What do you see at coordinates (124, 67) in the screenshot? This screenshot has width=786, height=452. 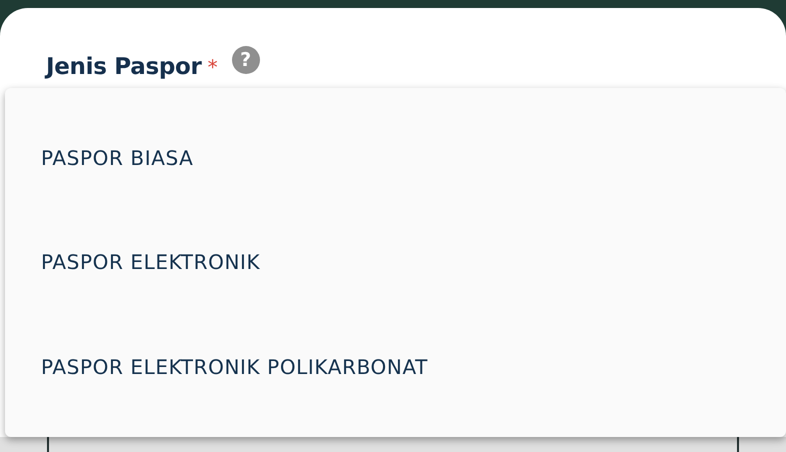 I see `field-label: Jenis Paspor` at bounding box center [124, 67].